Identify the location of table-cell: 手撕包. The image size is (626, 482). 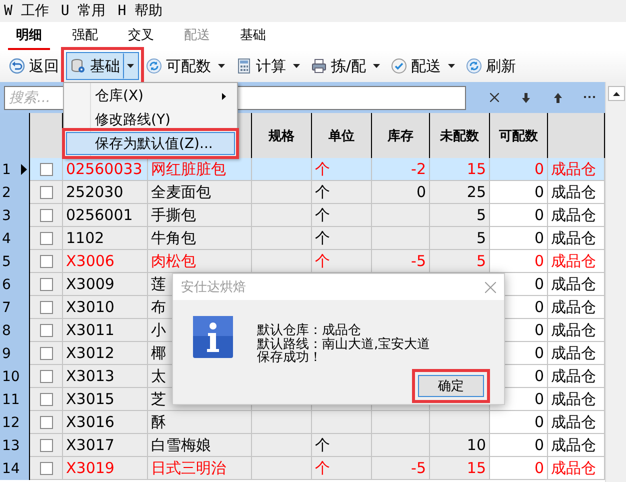
(200, 215).